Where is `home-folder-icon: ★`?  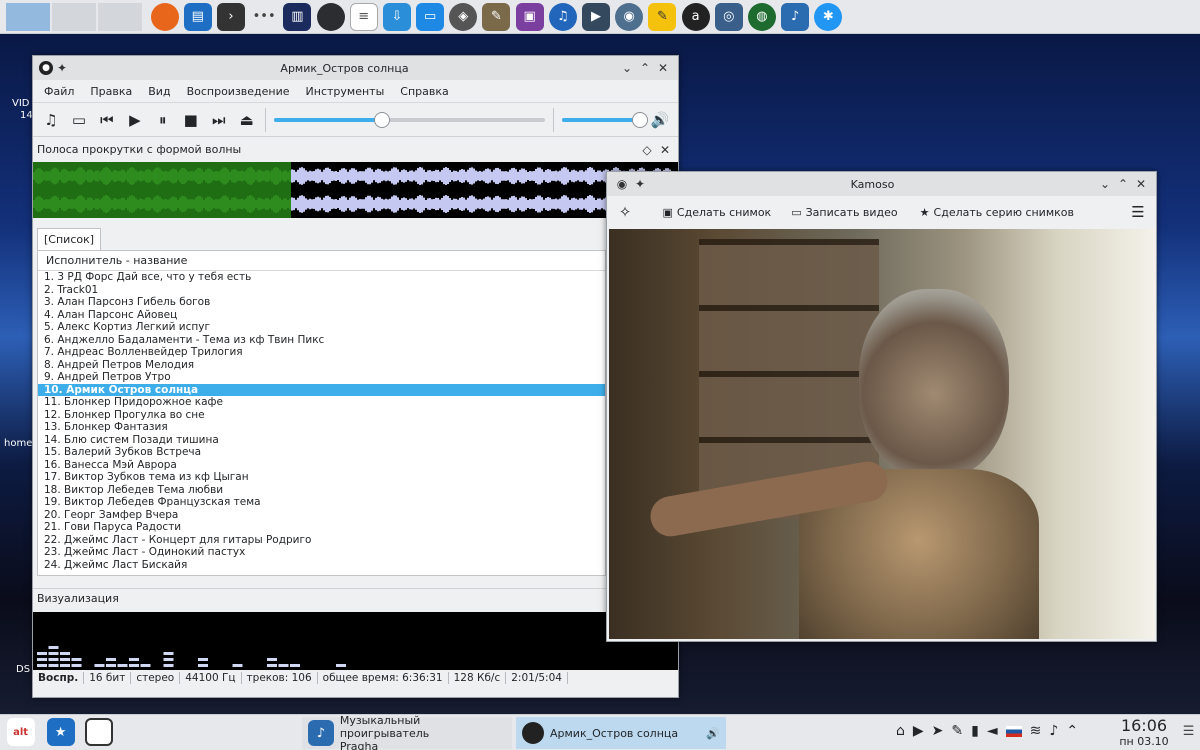 home-folder-icon: ★ is located at coordinates (60, 732).